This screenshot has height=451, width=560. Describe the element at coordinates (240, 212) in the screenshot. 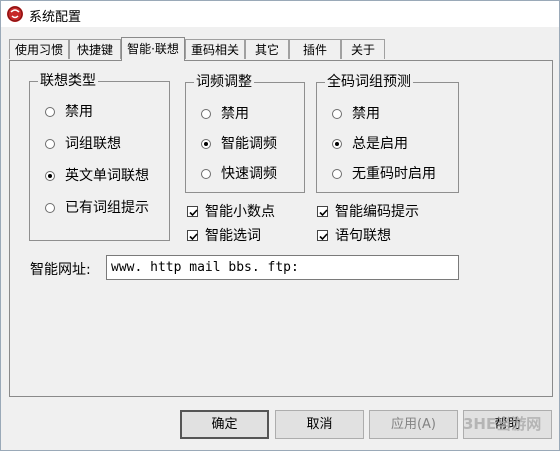

I see `checkbox-label: 智能小数点` at that location.